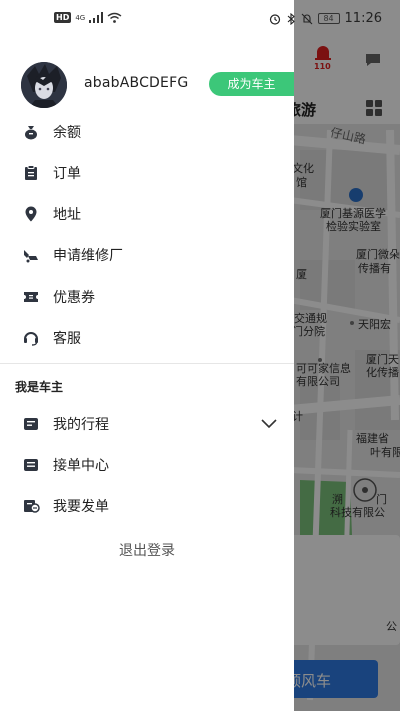 Image resolution: width=400 pixels, height=711 pixels. Describe the element at coordinates (31, 214) in the screenshot. I see `location-pin-icon` at that location.